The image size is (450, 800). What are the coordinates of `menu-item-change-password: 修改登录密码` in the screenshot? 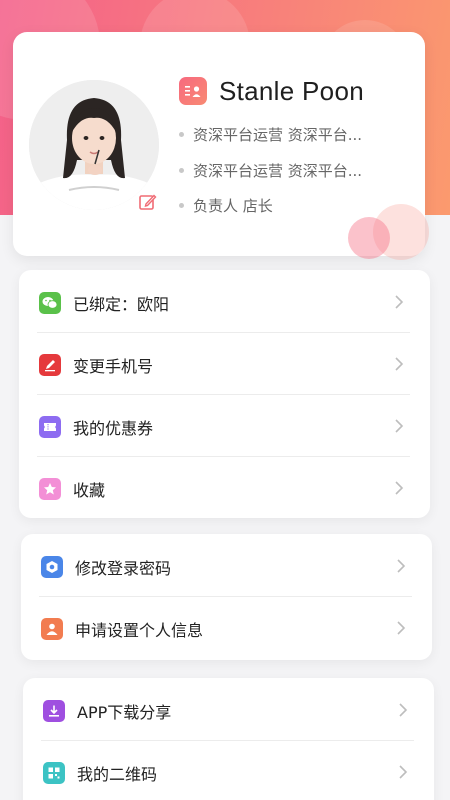 It's located at (226, 567).